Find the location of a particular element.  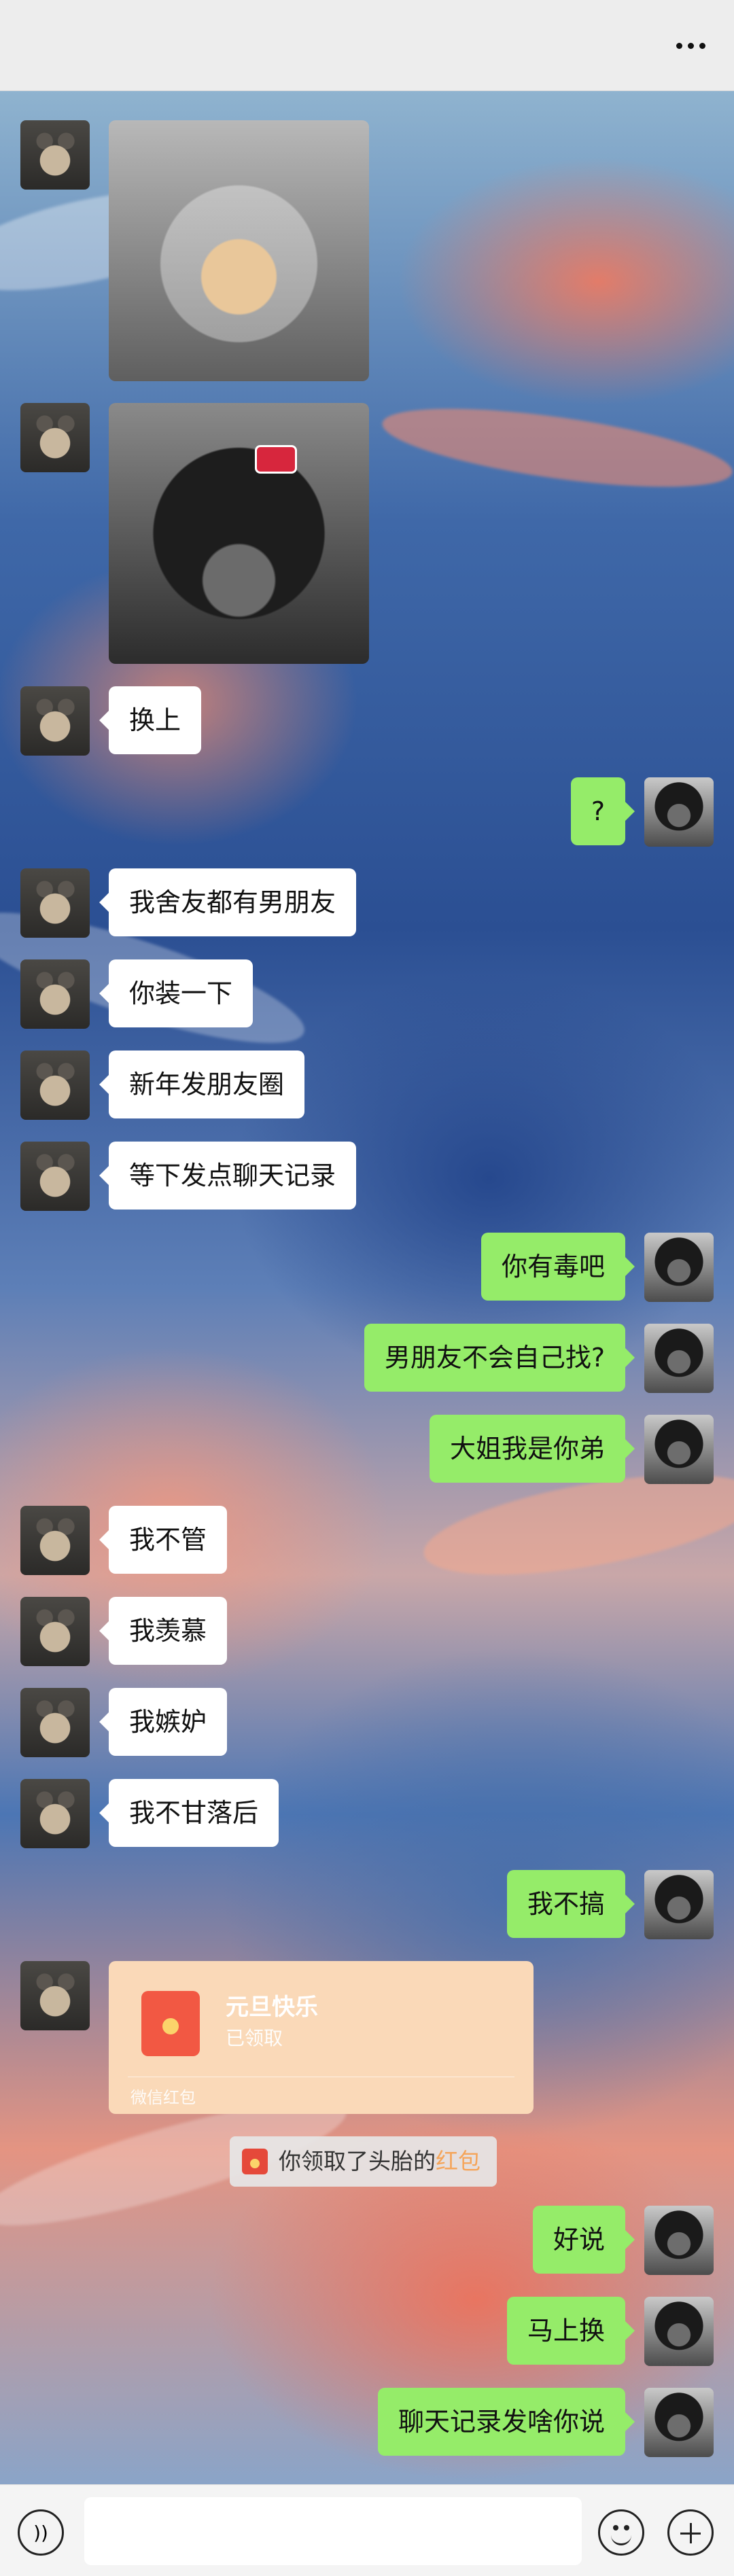

message-row: 我不甘落后 is located at coordinates (149, 1813).